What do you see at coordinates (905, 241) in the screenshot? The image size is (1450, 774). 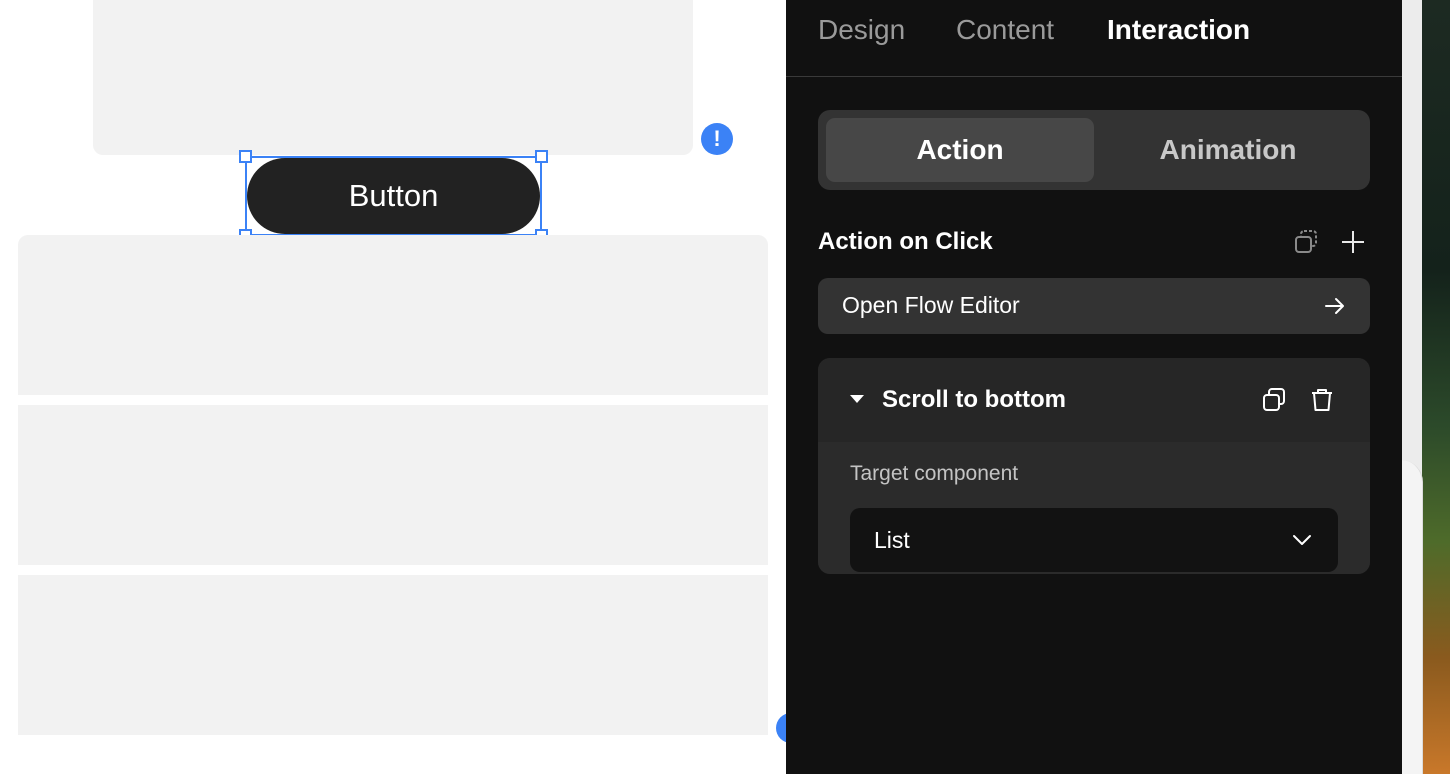 I see `section-title: Action on Click` at bounding box center [905, 241].